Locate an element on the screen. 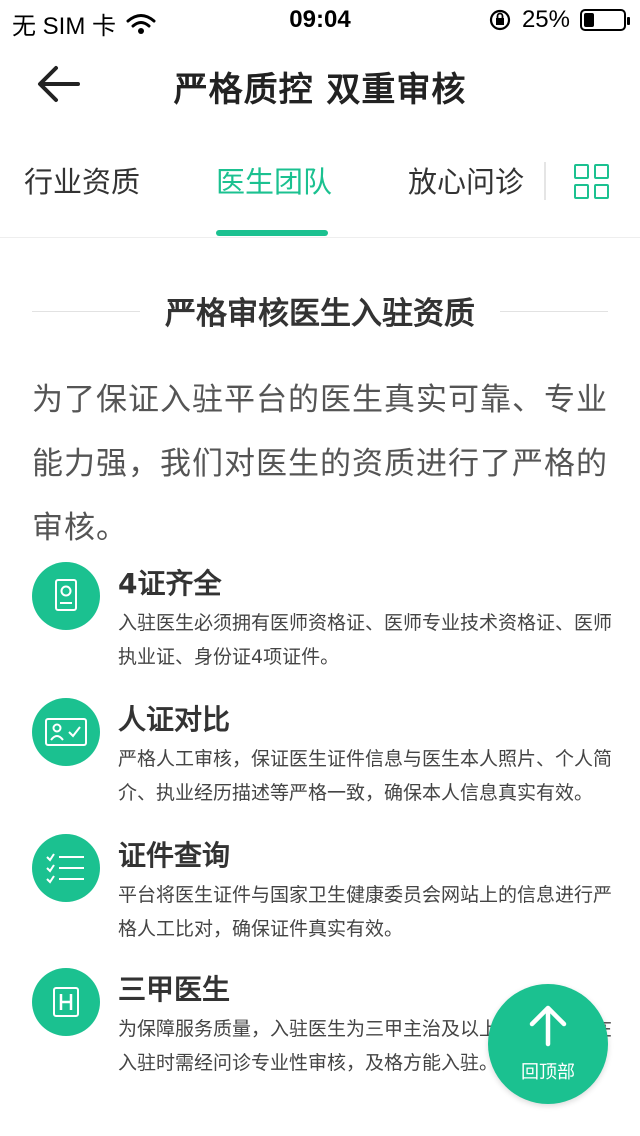  id-verify-icon is located at coordinates (66, 732).